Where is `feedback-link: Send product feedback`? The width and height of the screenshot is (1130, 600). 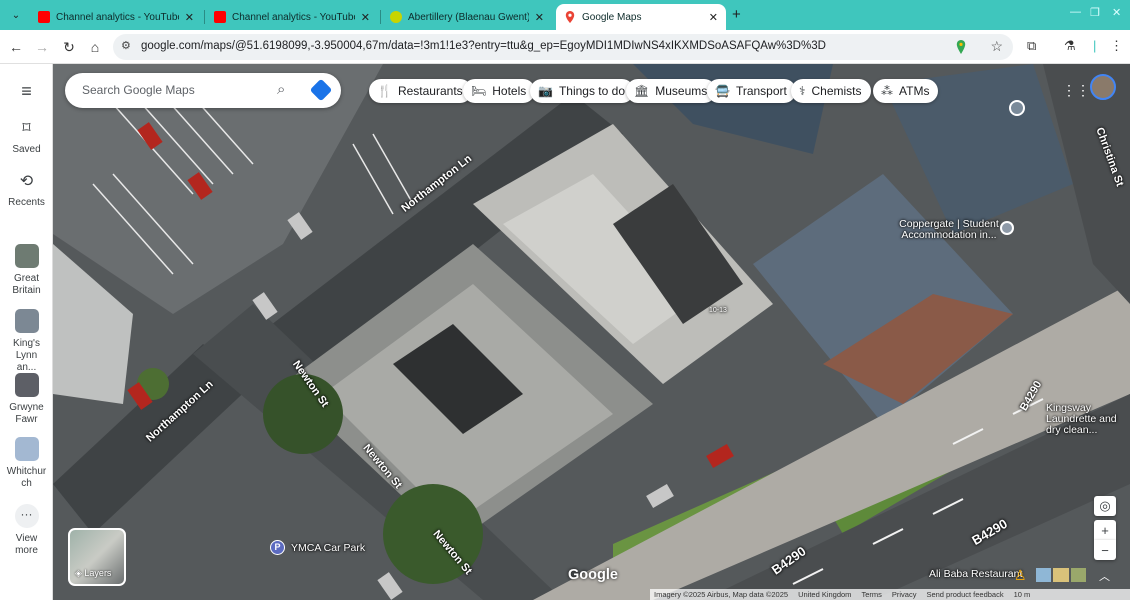
feedback-link: Send product feedback is located at coordinates (964, 594).